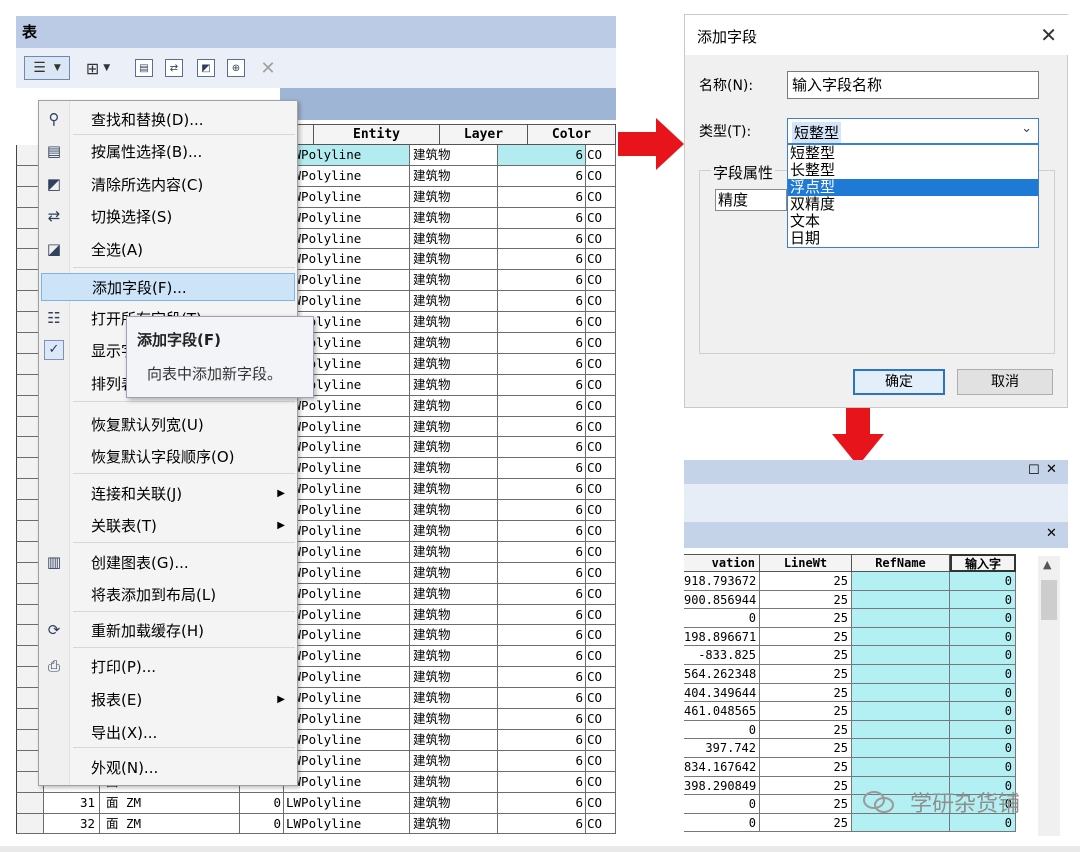 This screenshot has height=852, width=1080. What do you see at coordinates (913, 221) in the screenshot?
I see `type-option: 文本` at bounding box center [913, 221].